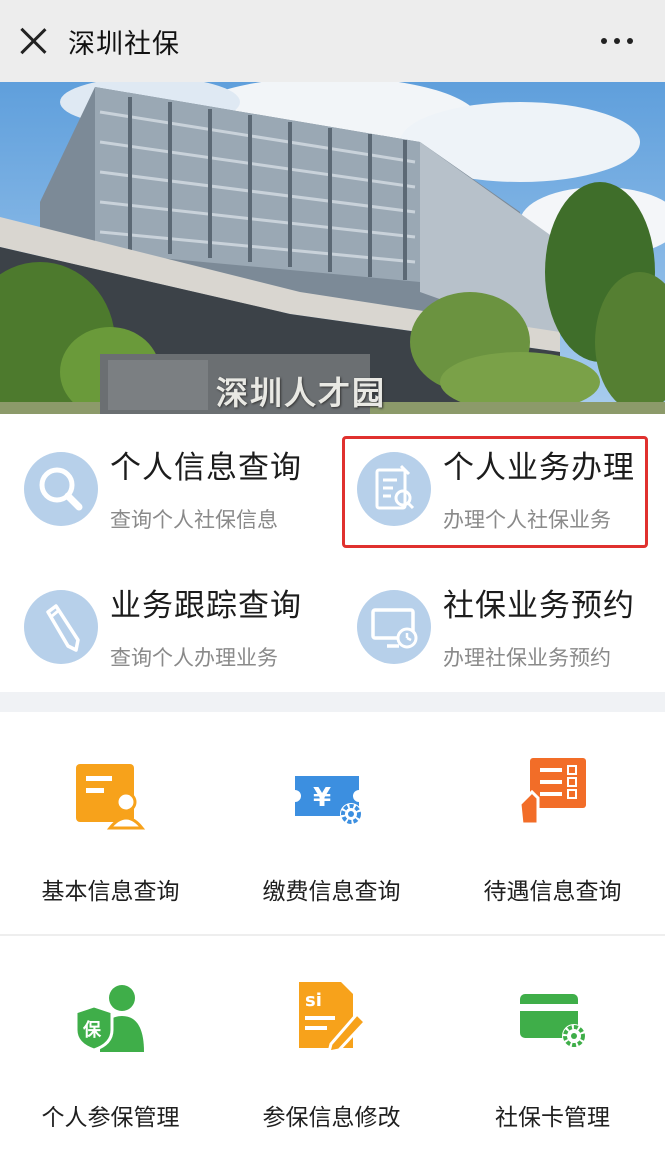 The height and width of the screenshot is (1158, 665). I want to click on grid-row-divider, so click(332, 935).